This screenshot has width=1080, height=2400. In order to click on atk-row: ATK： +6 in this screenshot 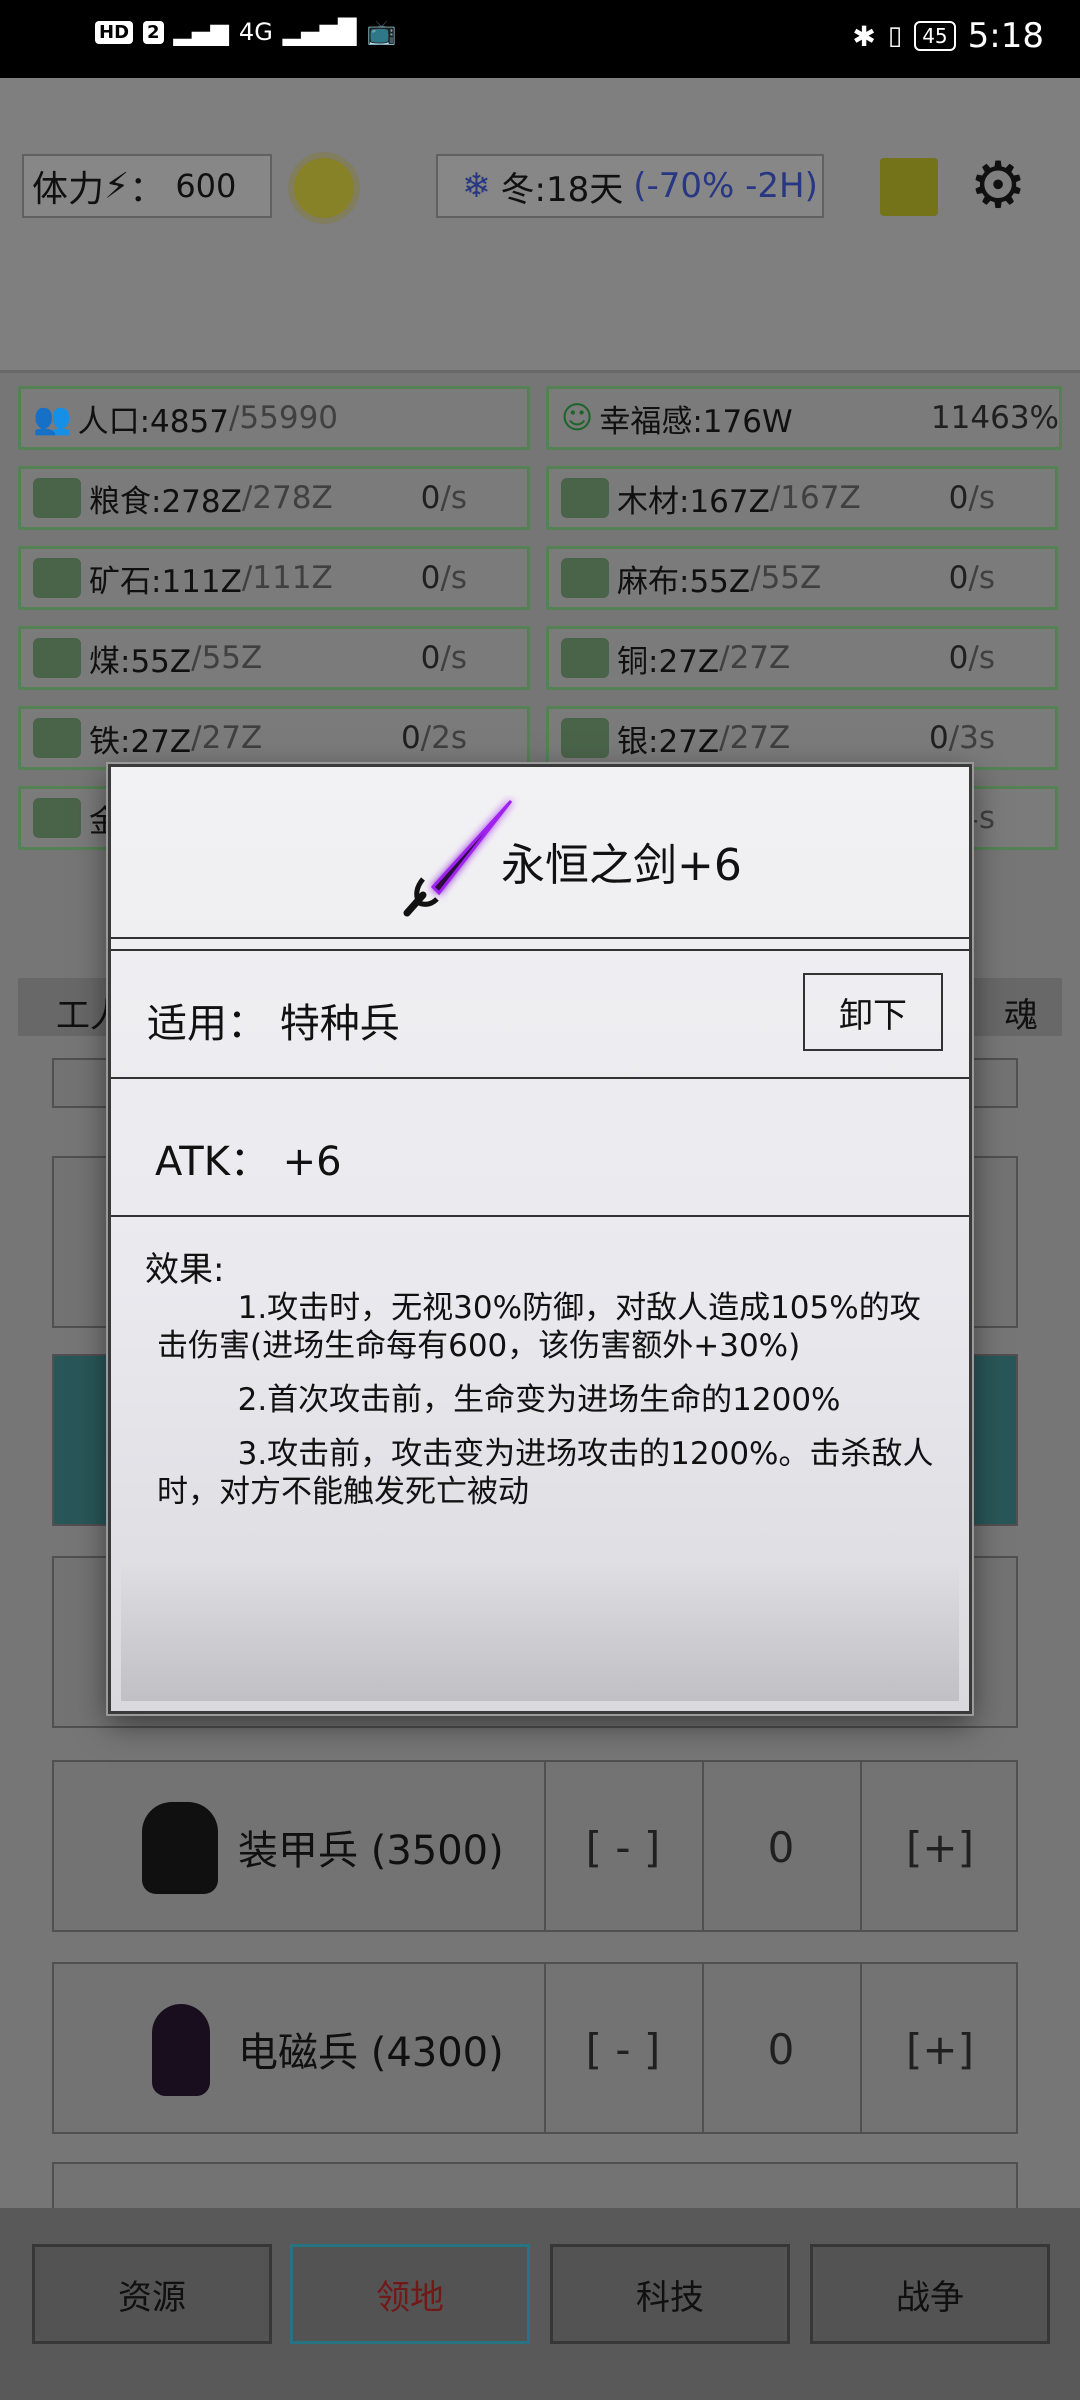, I will do `click(540, 1153)`.